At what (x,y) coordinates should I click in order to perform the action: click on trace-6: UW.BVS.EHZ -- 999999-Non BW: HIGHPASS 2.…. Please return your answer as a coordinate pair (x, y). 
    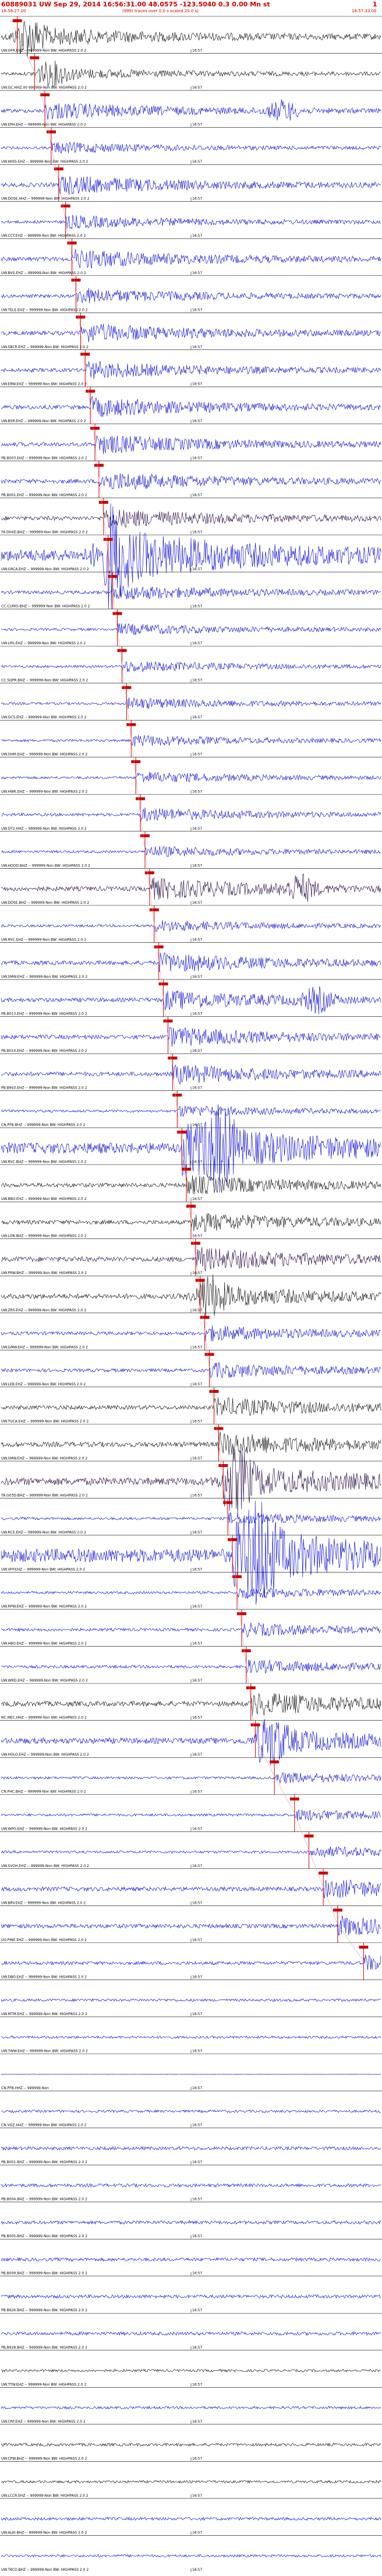
    Looking at the image, I should click on (191, 257).